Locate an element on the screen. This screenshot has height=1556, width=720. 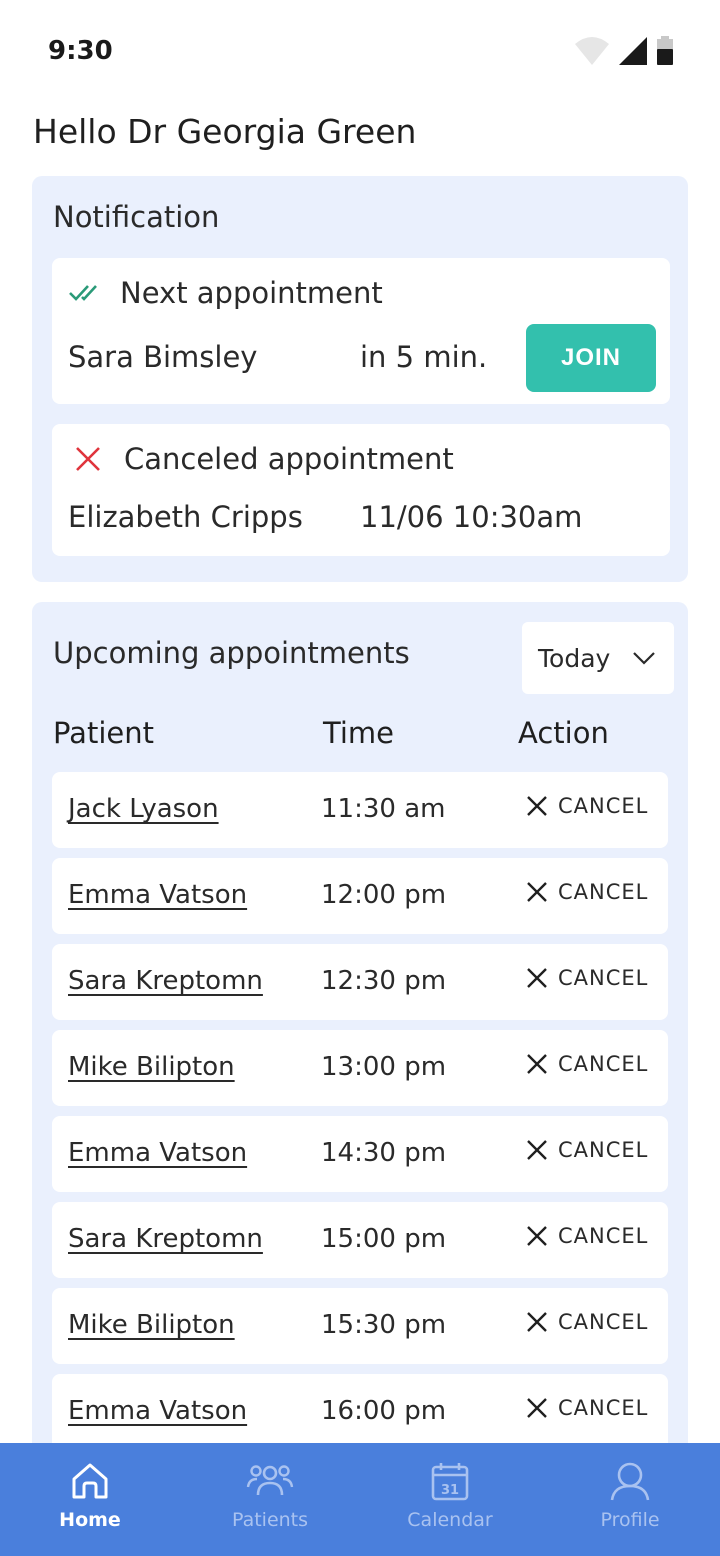
double-check-icon is located at coordinates (83, 293).